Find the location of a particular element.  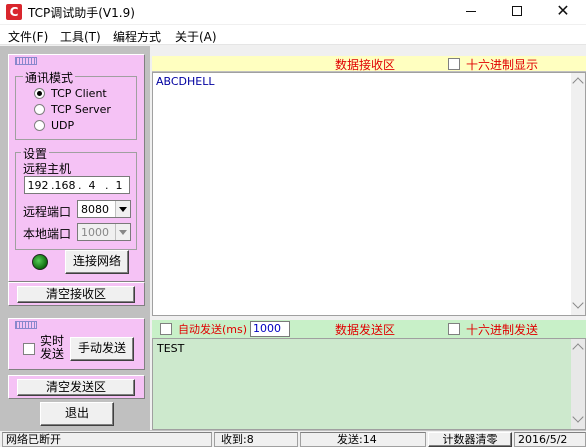

hex-display-label: 十六进制显示 is located at coordinates (502, 65).